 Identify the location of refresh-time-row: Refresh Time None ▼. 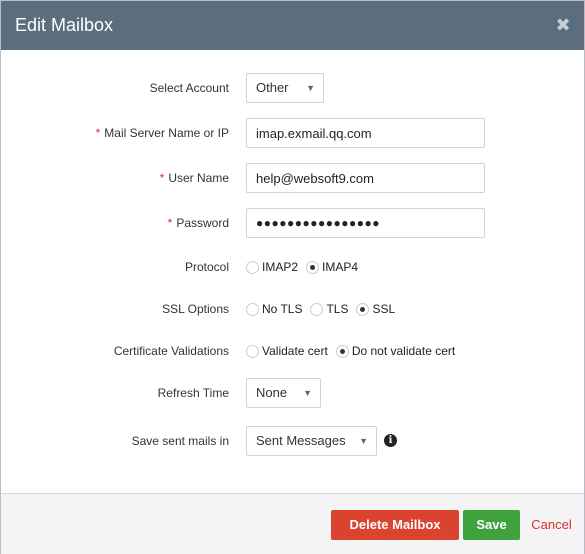
(292, 393).